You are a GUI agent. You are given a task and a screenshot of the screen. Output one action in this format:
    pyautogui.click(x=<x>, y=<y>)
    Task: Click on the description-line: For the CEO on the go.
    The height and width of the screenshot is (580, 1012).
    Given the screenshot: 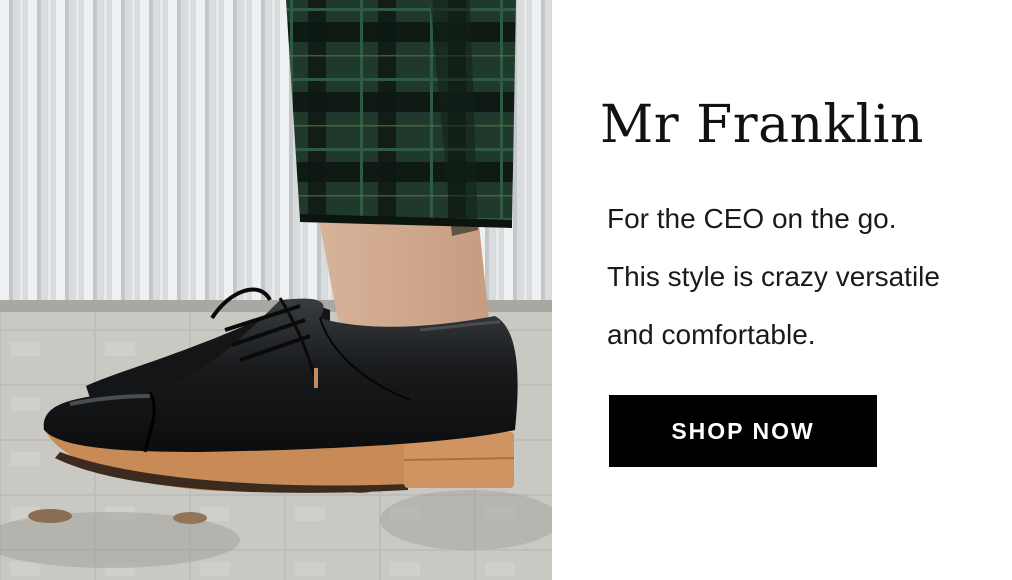 What is the action you would take?
    pyautogui.click(x=752, y=218)
    